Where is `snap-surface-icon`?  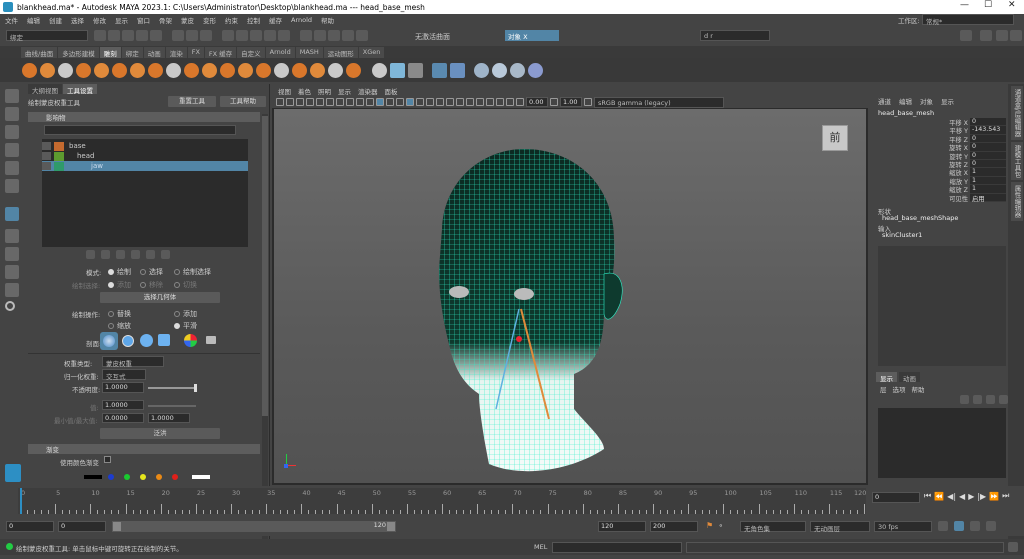 snap-surface-icon is located at coordinates (284, 35).